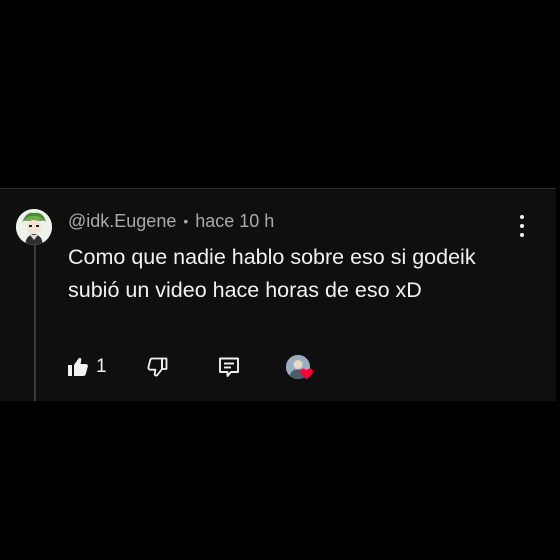 Image resolution: width=560 pixels, height=560 pixels. Describe the element at coordinates (35, 321) in the screenshot. I see `thread-line` at that location.